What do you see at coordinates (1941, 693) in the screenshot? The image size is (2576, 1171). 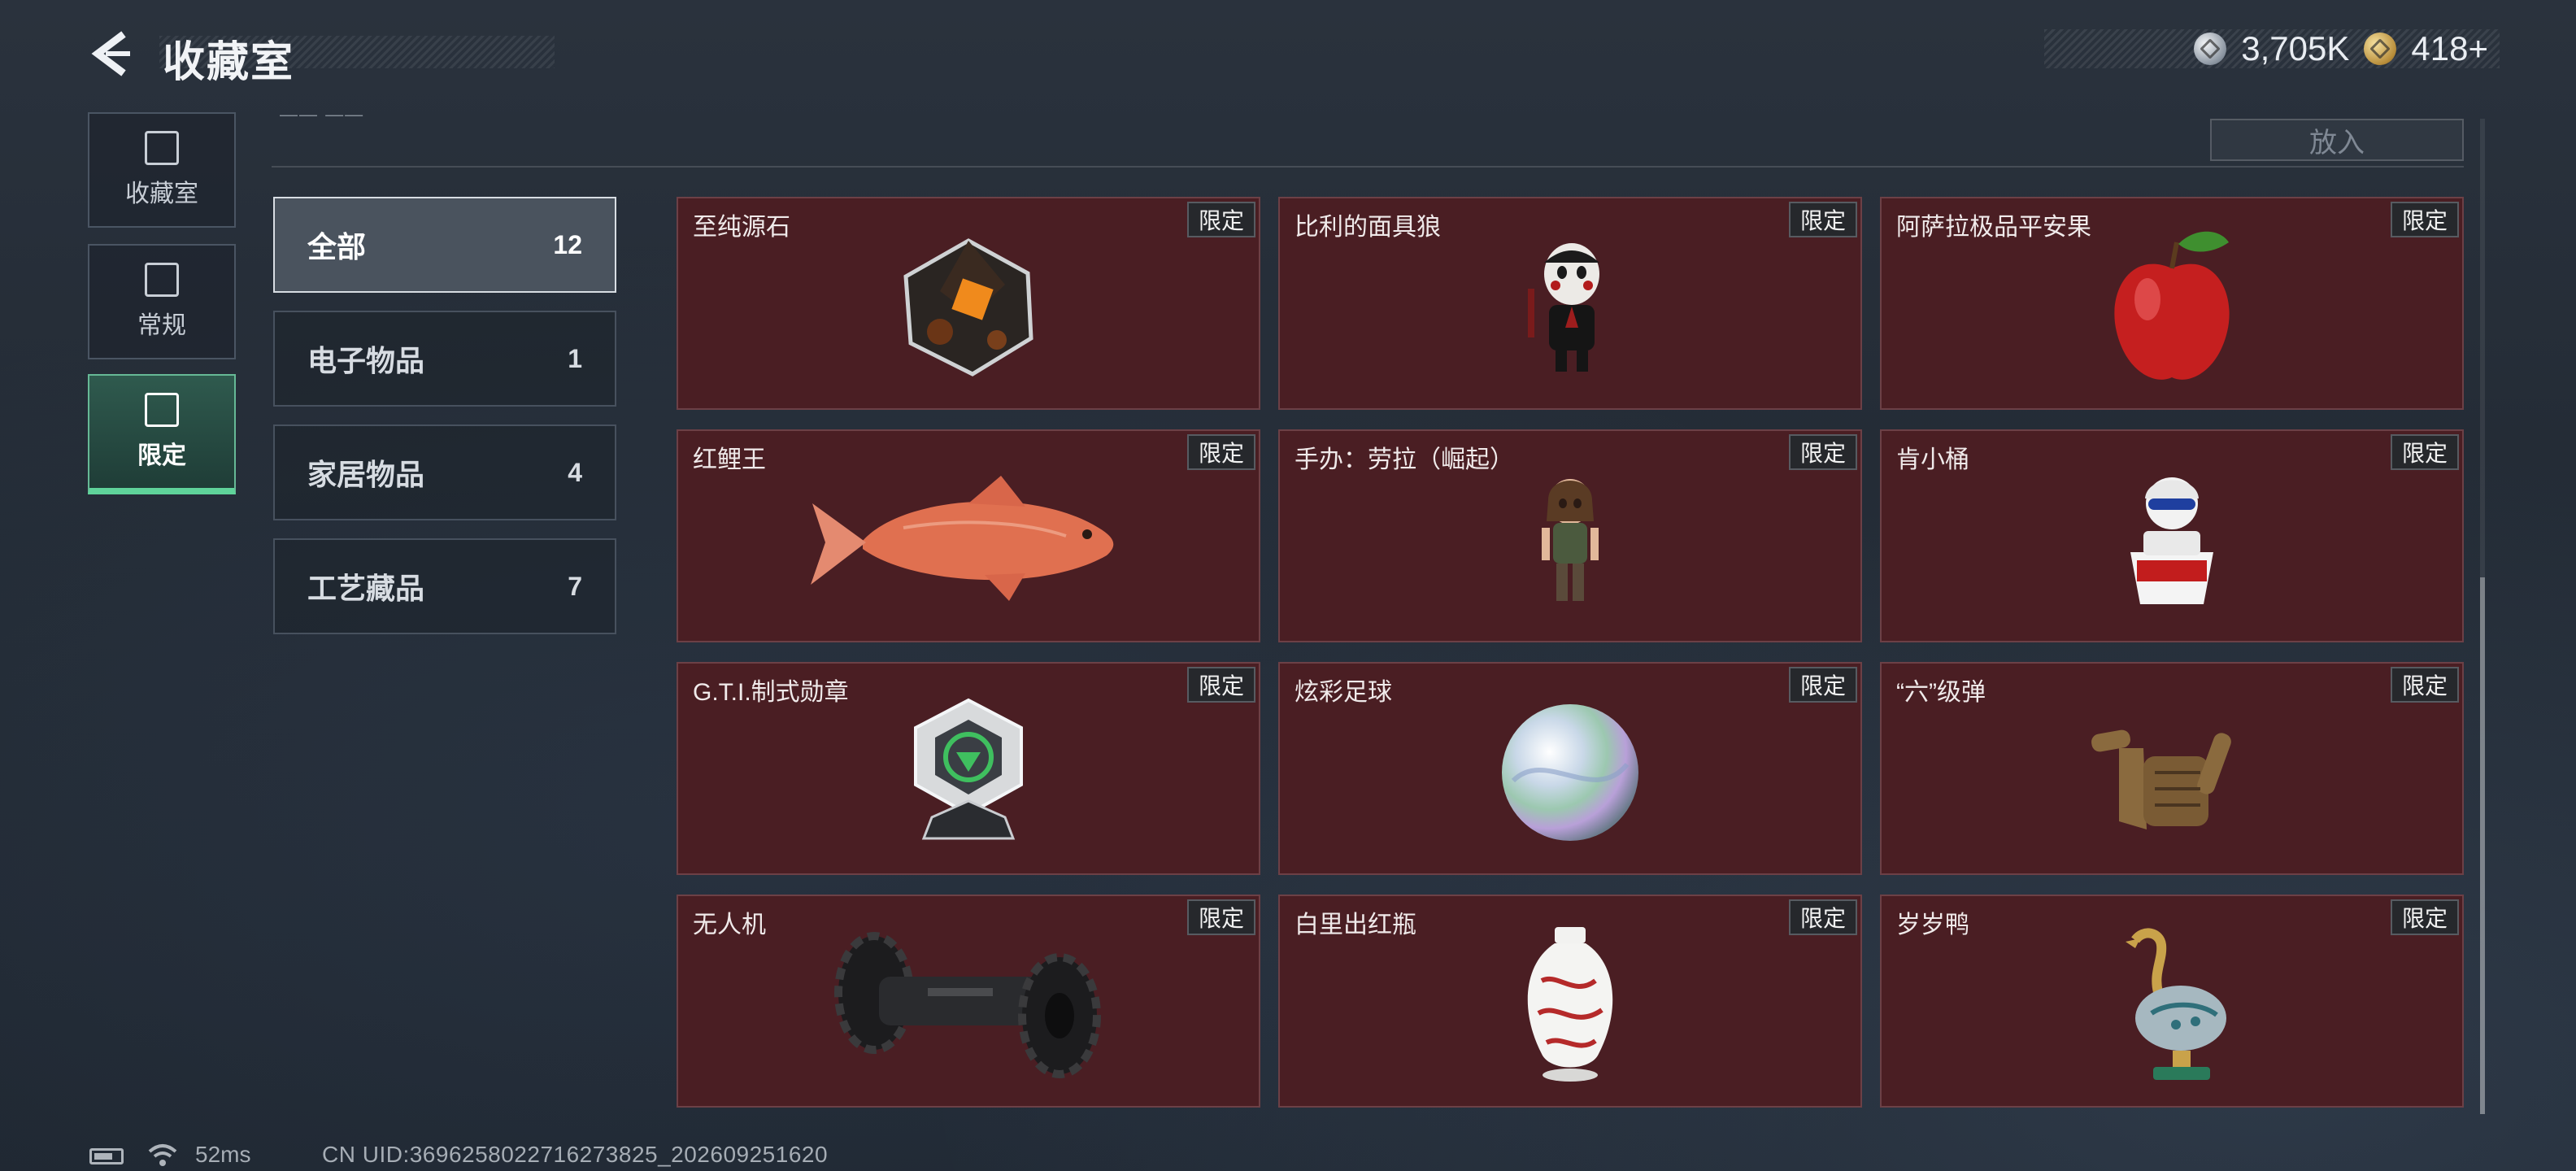 I see `item-name: “六”级弹` at bounding box center [1941, 693].